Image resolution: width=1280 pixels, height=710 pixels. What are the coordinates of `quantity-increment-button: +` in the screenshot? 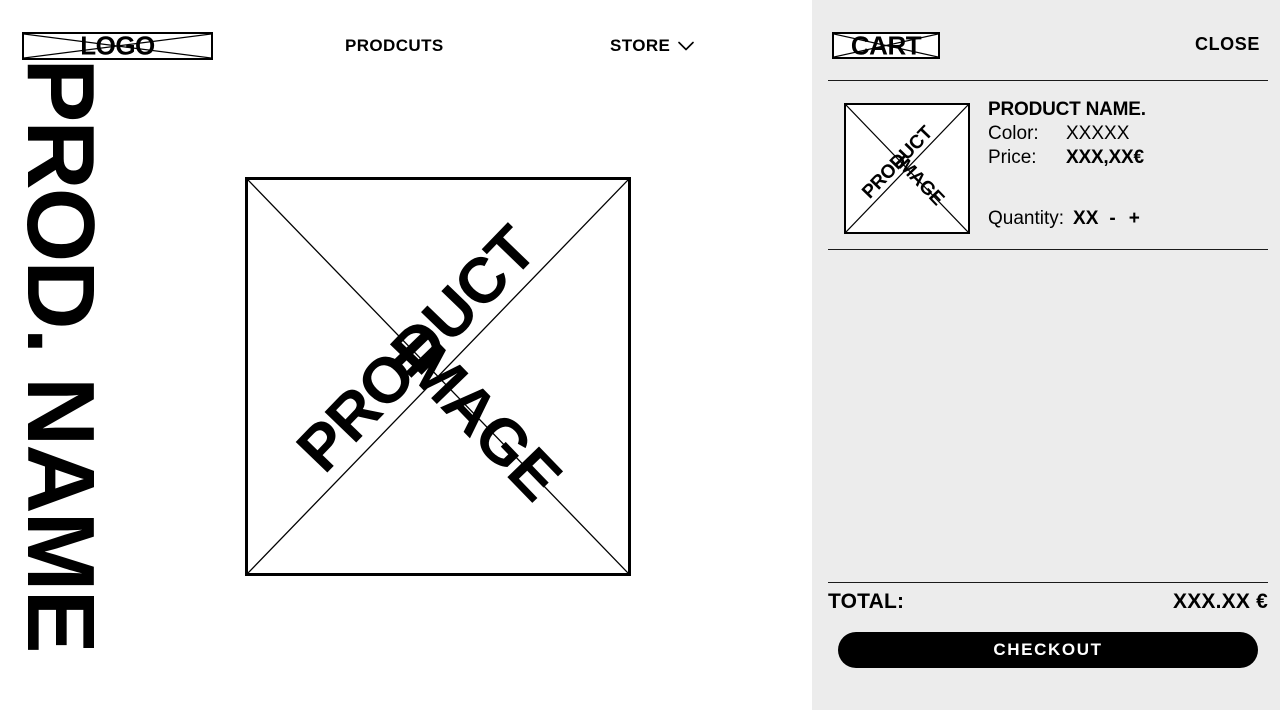 It's located at (1134, 219).